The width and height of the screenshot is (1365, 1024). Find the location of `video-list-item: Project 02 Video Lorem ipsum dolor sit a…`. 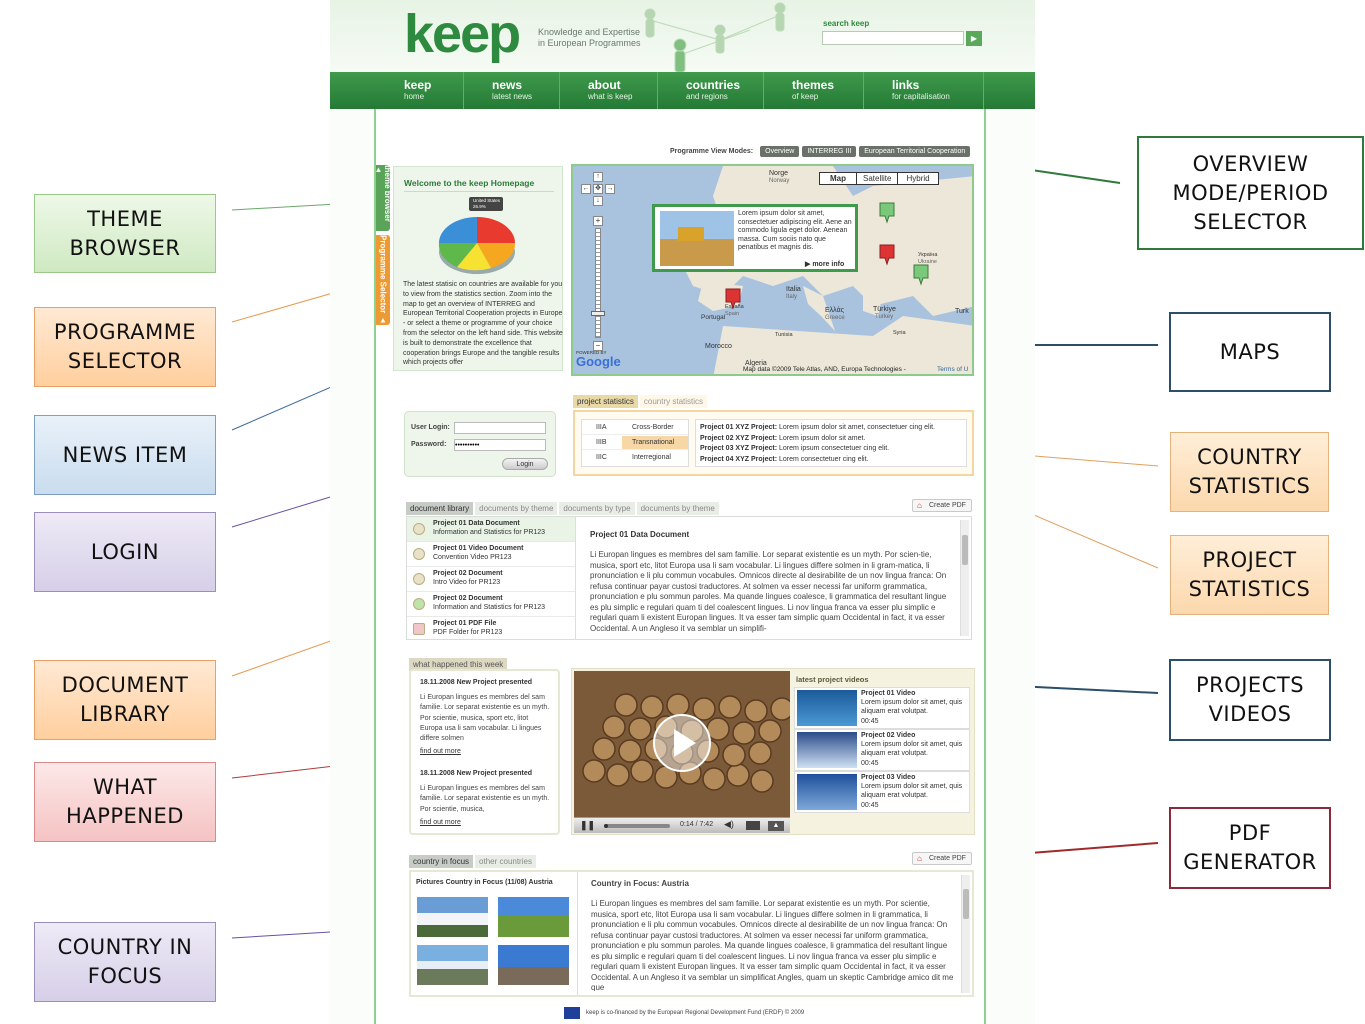

video-list-item: Project 02 Video Lorem ipsum dolor sit a… is located at coordinates (882, 750).